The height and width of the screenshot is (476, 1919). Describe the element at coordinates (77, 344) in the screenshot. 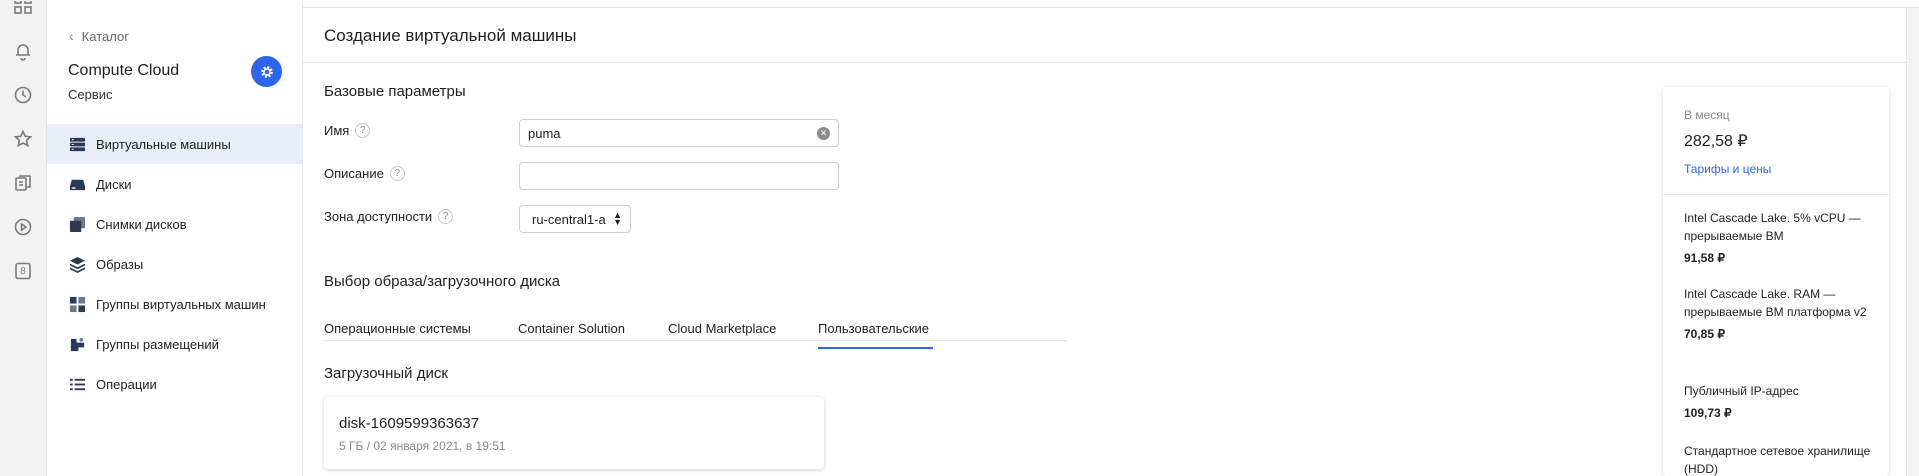

I see `placement-groups-icon` at that location.